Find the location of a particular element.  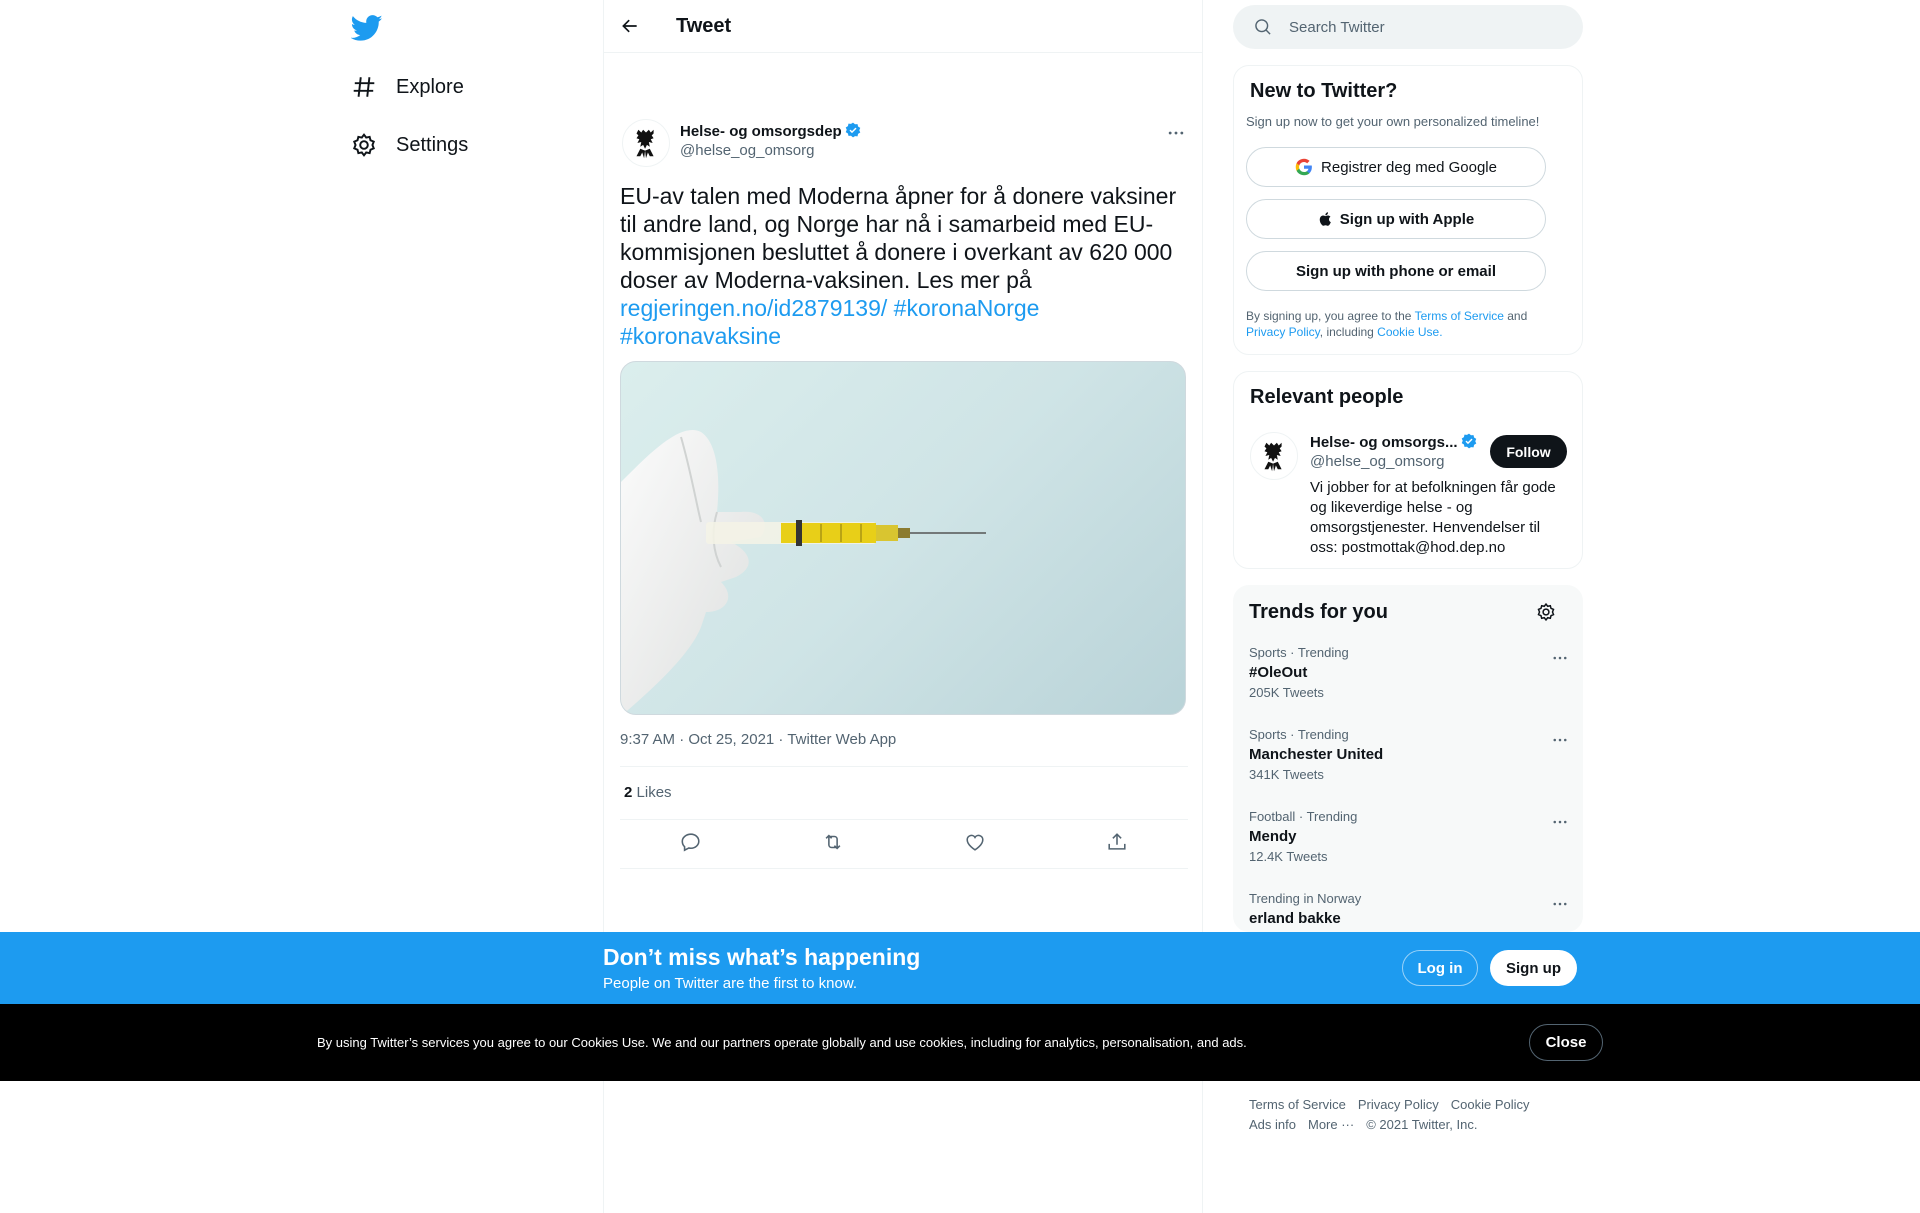

cookie-use-link: Cookie Use. is located at coordinates (1409, 332).